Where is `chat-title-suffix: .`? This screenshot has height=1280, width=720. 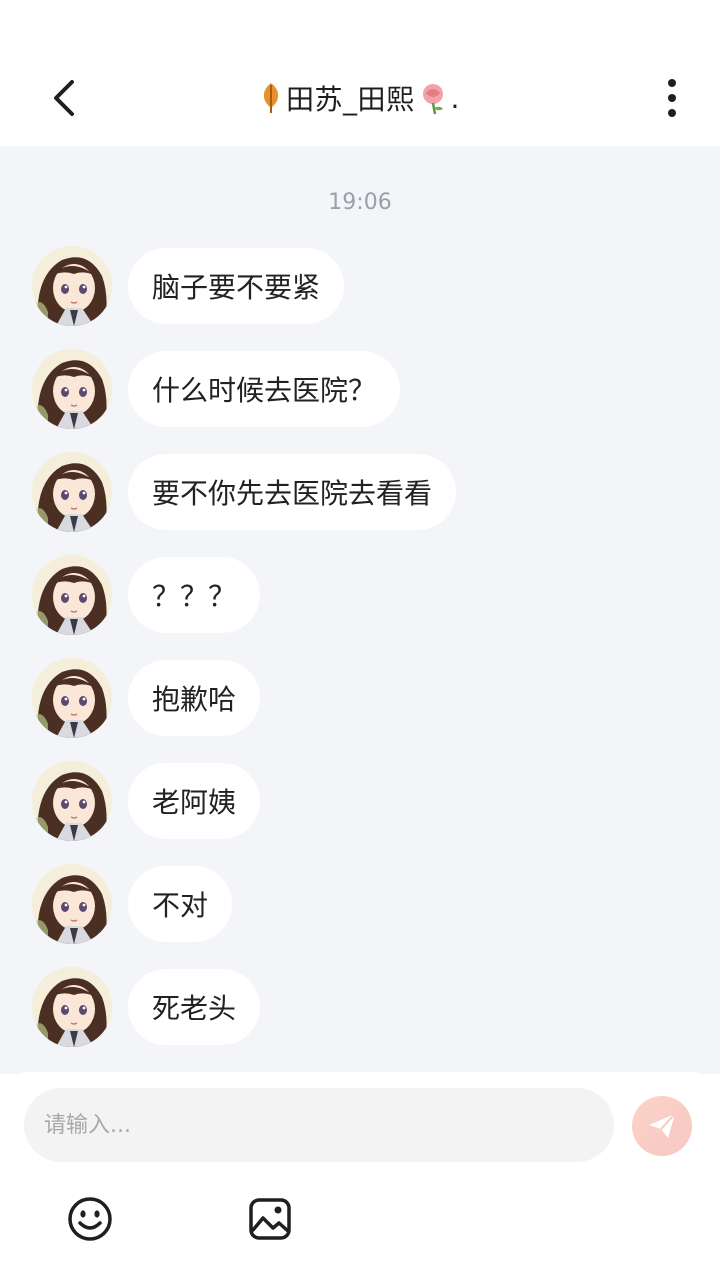 chat-title-suffix: . is located at coordinates (455, 98).